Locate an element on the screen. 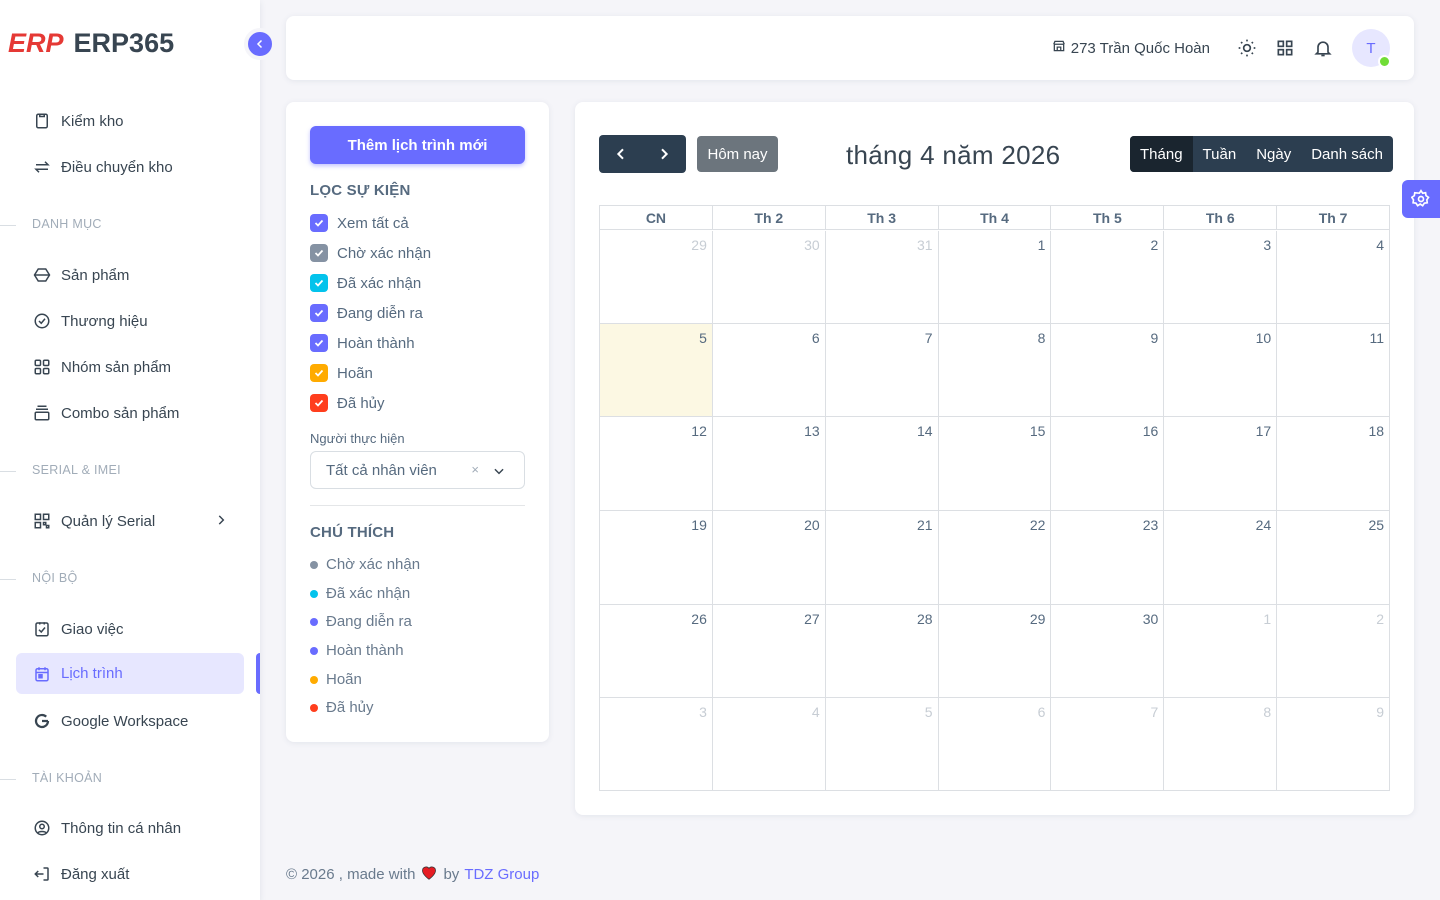 The image size is (1440, 900). day-number: 20 is located at coordinates (812, 525).